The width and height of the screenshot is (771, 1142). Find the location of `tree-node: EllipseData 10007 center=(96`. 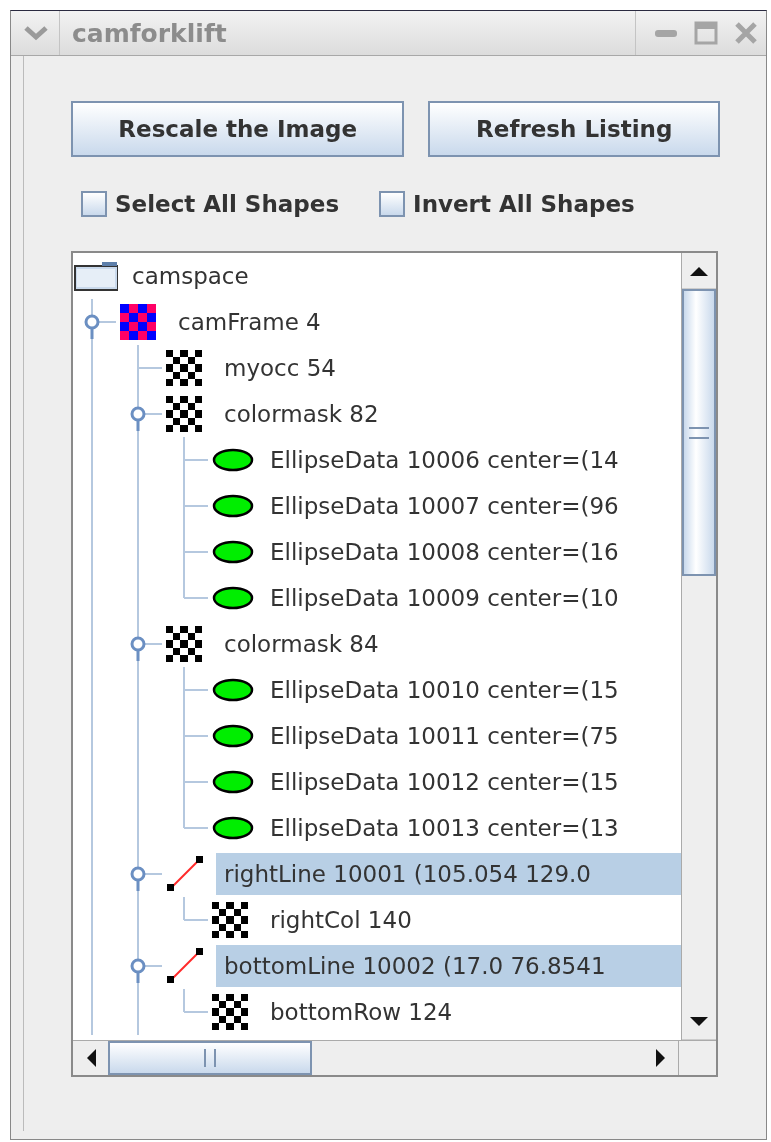

tree-node: EllipseData 10007 center=(96 is located at coordinates (471, 506).